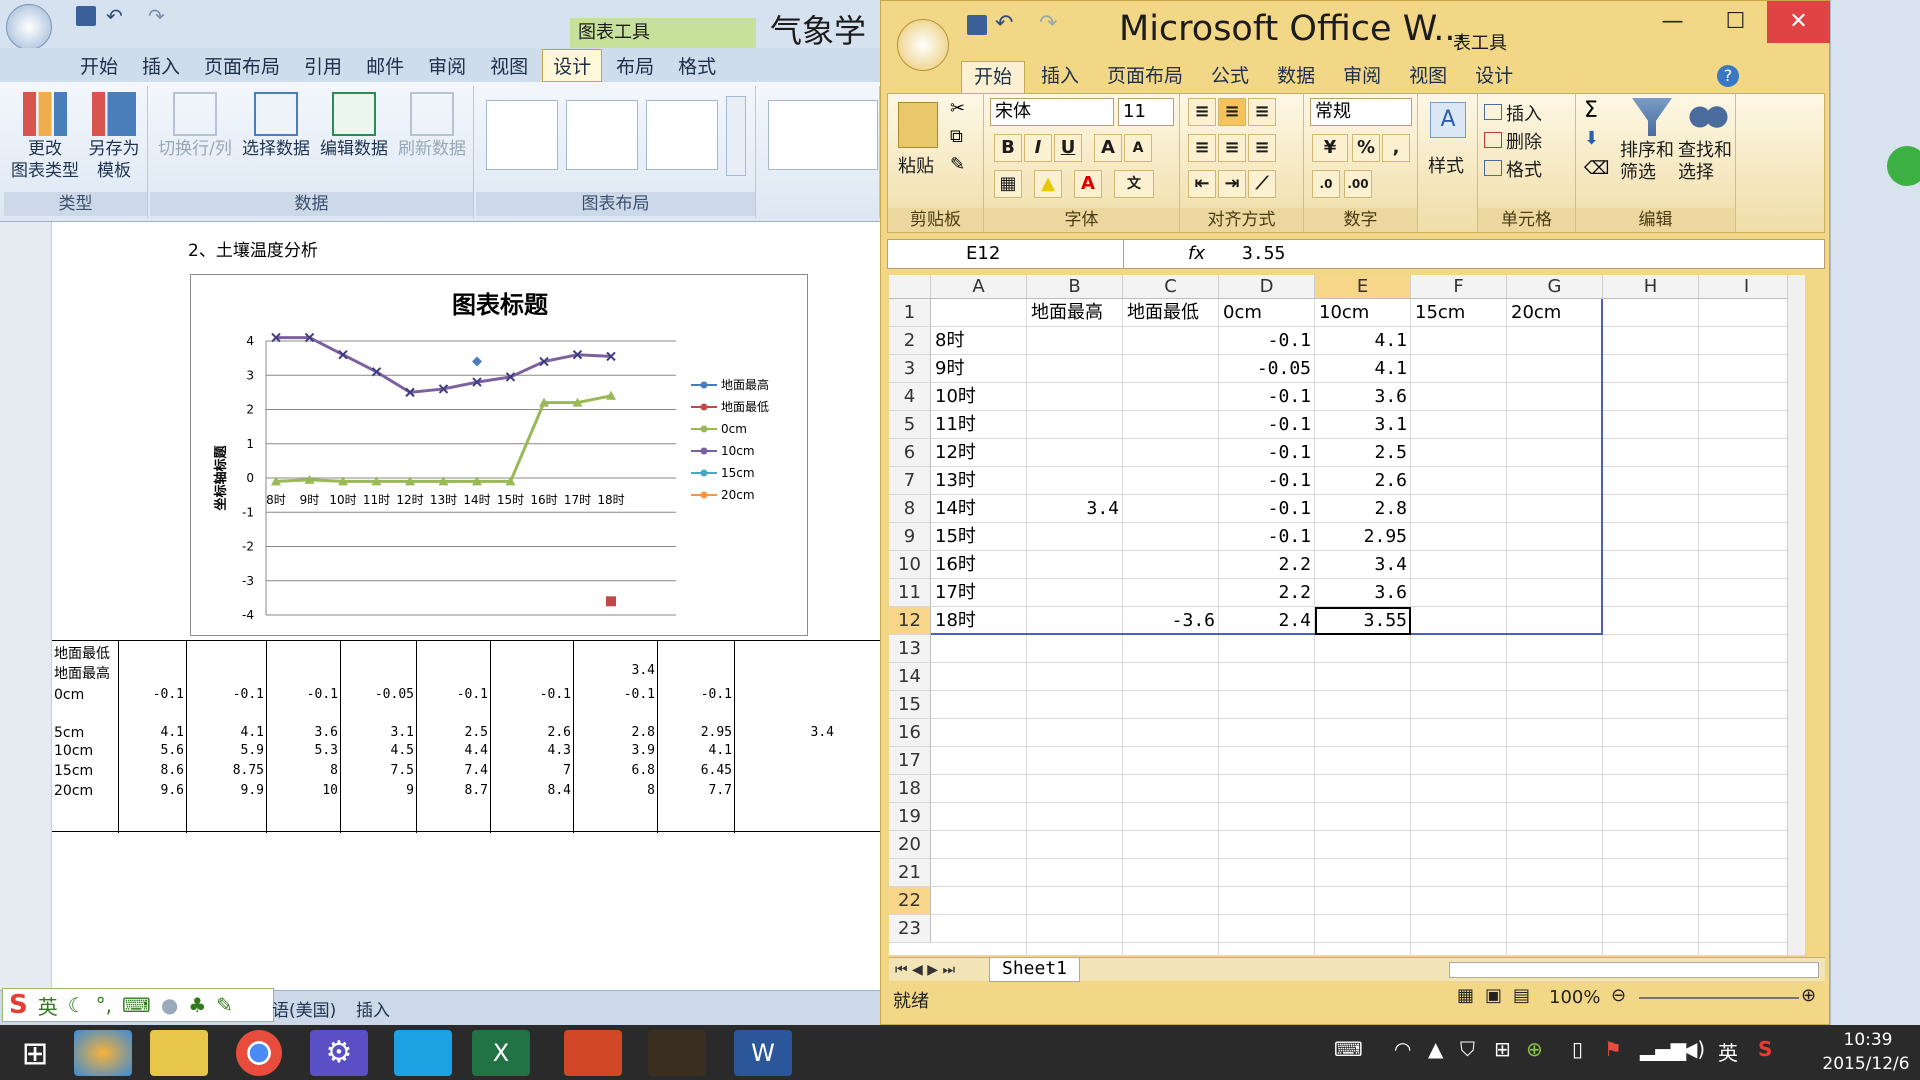 Image resolution: width=1920 pixels, height=1080 pixels. I want to click on decrease-decimal-icon: .00, so click(1358, 184).